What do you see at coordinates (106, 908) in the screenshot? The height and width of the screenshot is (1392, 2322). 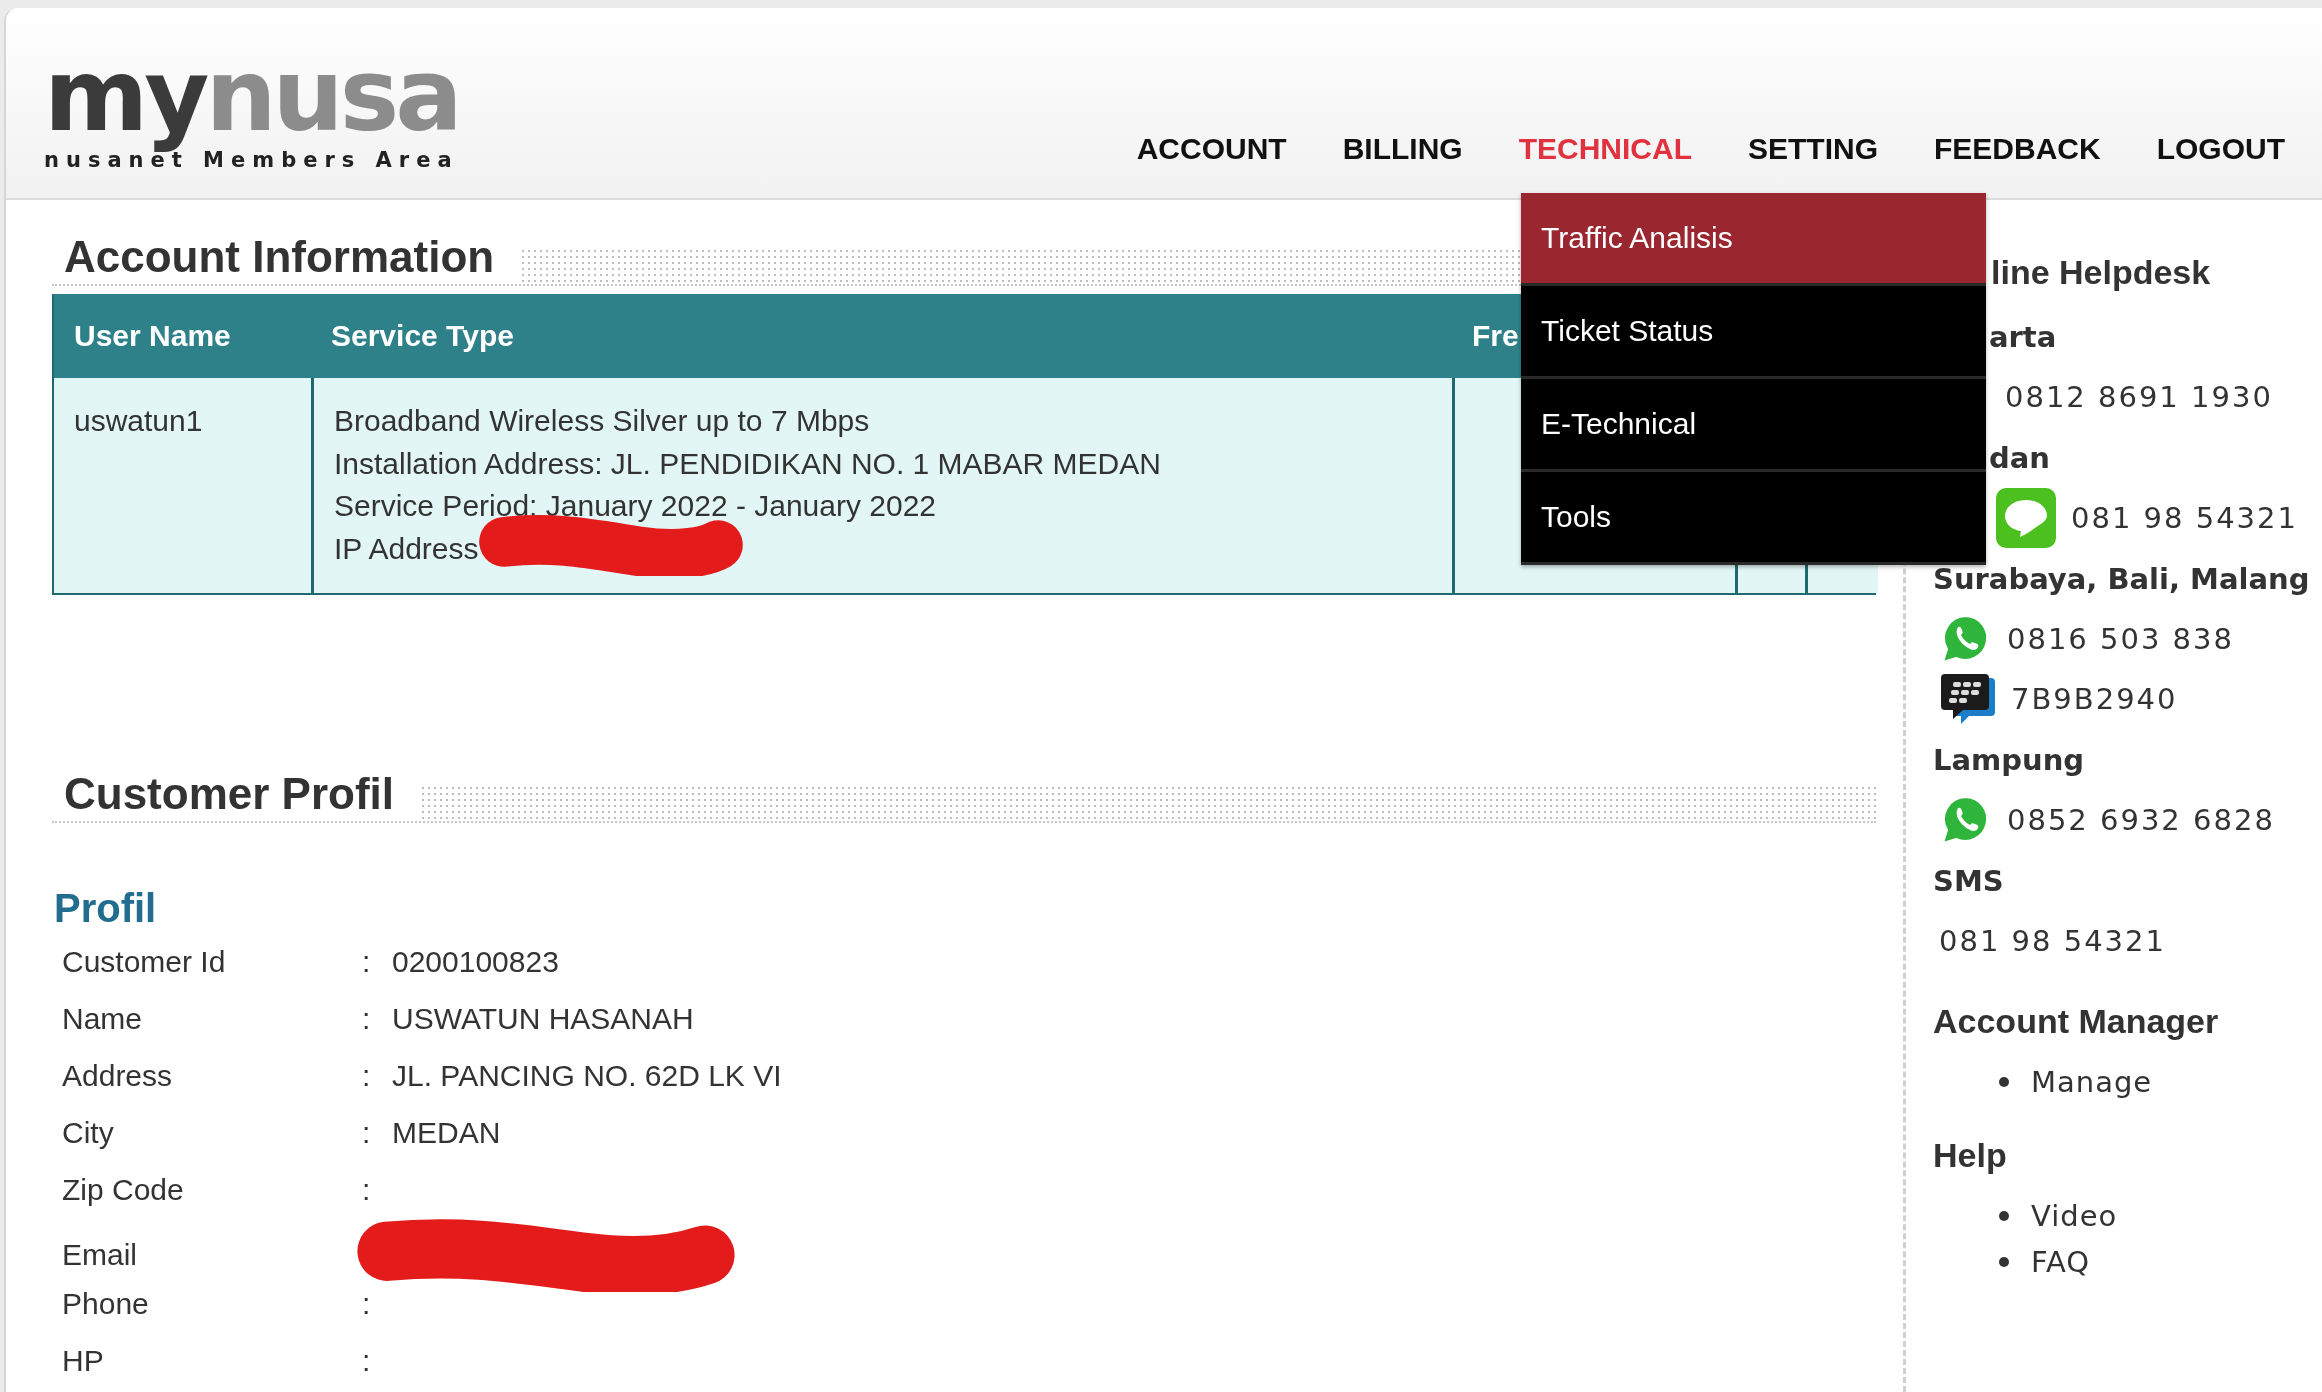 I see `subsection-title: Profil` at bounding box center [106, 908].